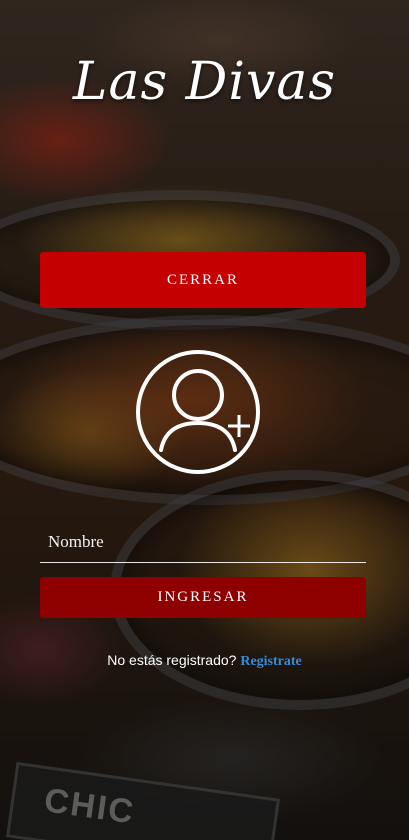 This screenshot has height=840, width=409. I want to click on login-button: INGRESAR, so click(203, 597).